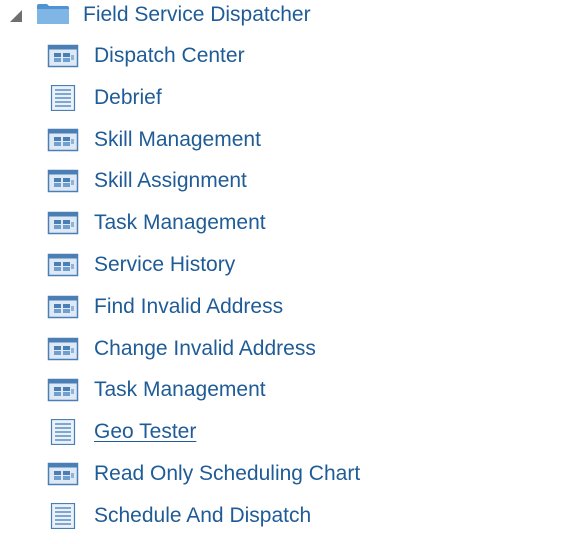  Describe the element at coordinates (286, 99) in the screenshot. I see `tree-item-debrief: Debrief` at that location.